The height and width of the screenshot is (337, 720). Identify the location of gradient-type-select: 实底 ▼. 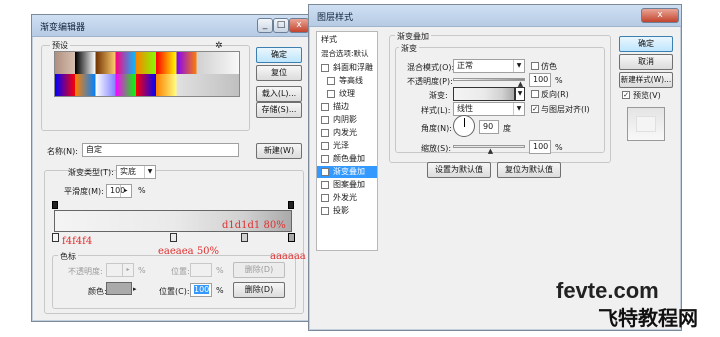
(136, 172).